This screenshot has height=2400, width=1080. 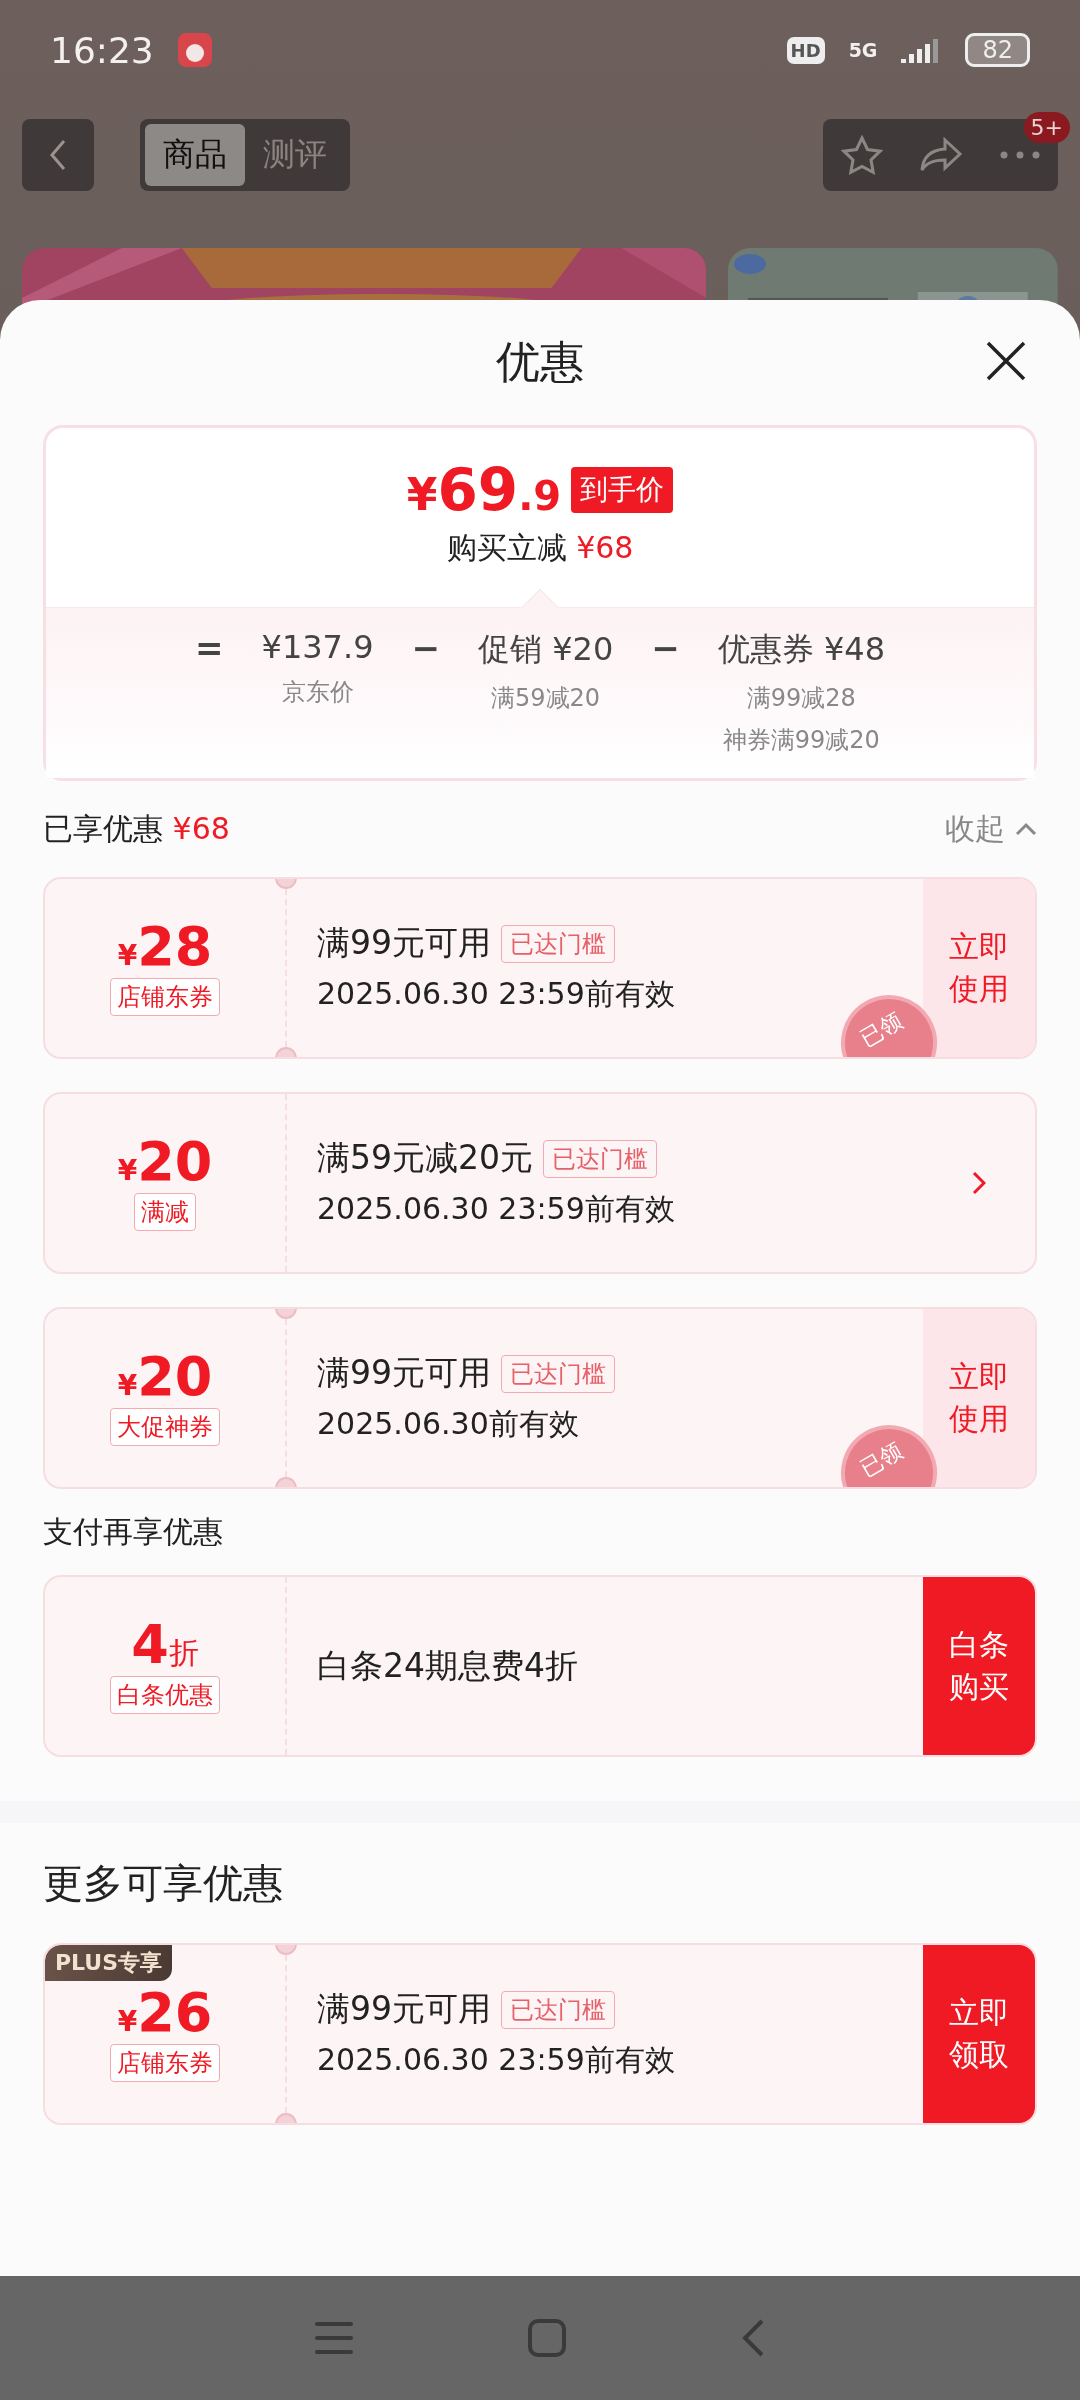 I want to click on home-icon, so click(x=547, y=2338).